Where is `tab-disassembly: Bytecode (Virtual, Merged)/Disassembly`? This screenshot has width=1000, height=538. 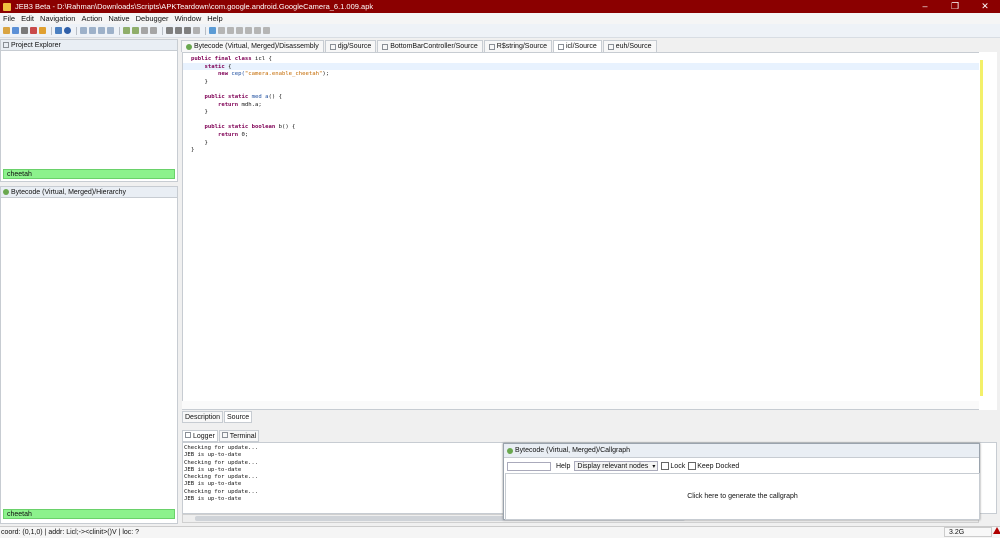 tab-disassembly: Bytecode (Virtual, Merged)/Disassembly is located at coordinates (252, 46).